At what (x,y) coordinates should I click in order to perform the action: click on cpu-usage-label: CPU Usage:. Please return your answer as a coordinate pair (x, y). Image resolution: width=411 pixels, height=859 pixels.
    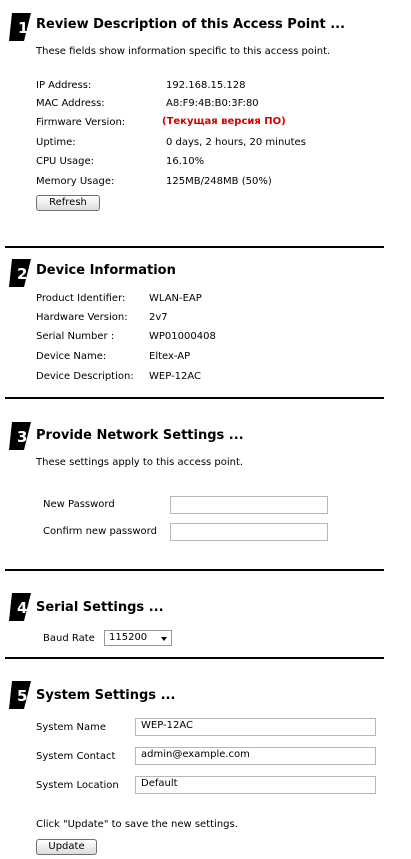
    Looking at the image, I should click on (65, 161).